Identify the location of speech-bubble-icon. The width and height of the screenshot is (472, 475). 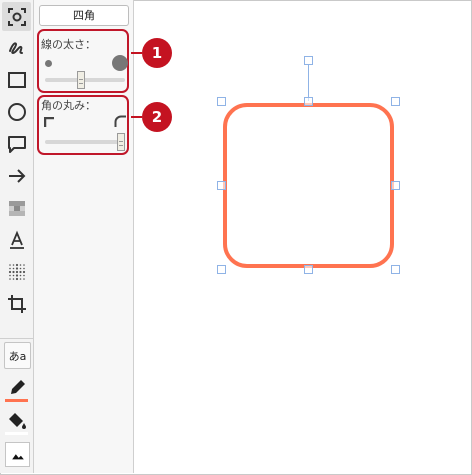
(16, 144).